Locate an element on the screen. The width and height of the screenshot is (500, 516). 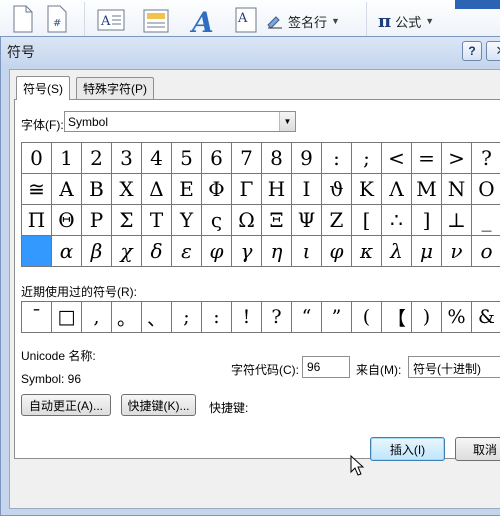
recent-symbol-cell: ” is located at coordinates (337, 317).